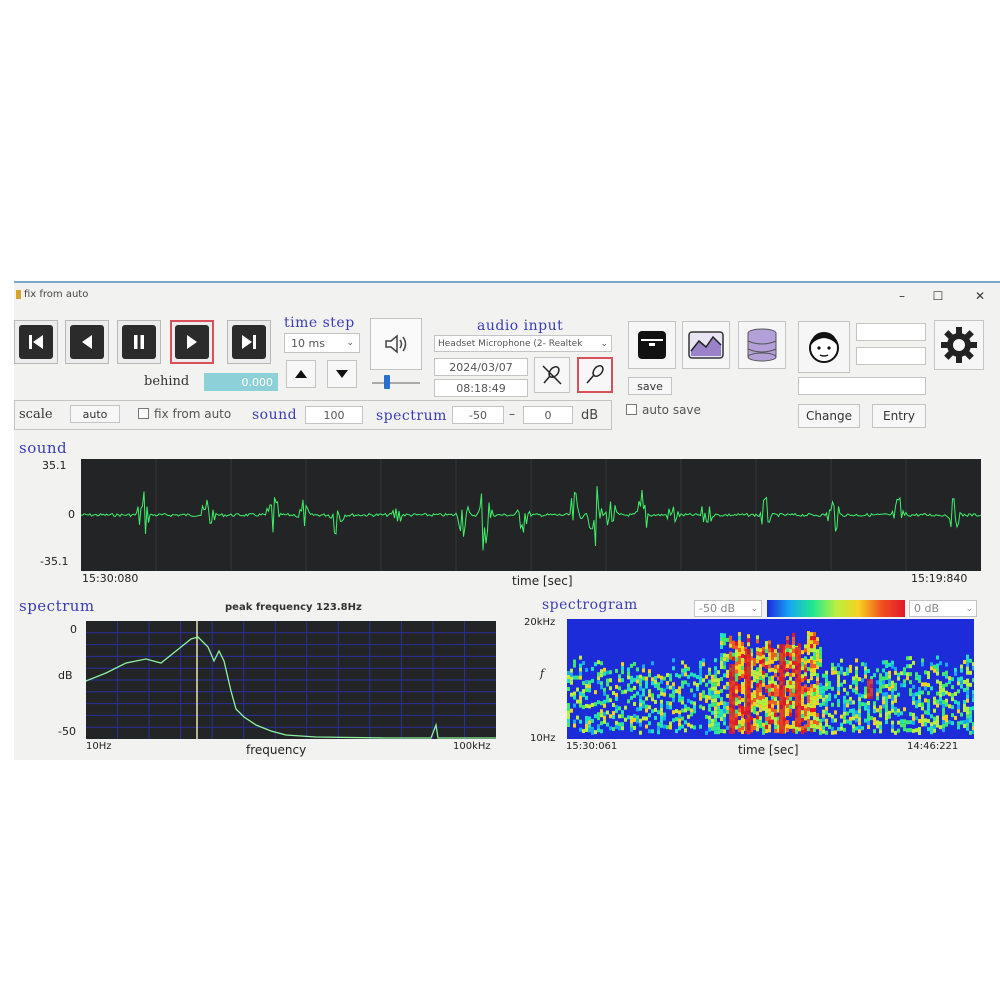 Image resolution: width=1000 pixels, height=1000 pixels. I want to click on spectrogram-panel-title: spectrogram, so click(590, 605).